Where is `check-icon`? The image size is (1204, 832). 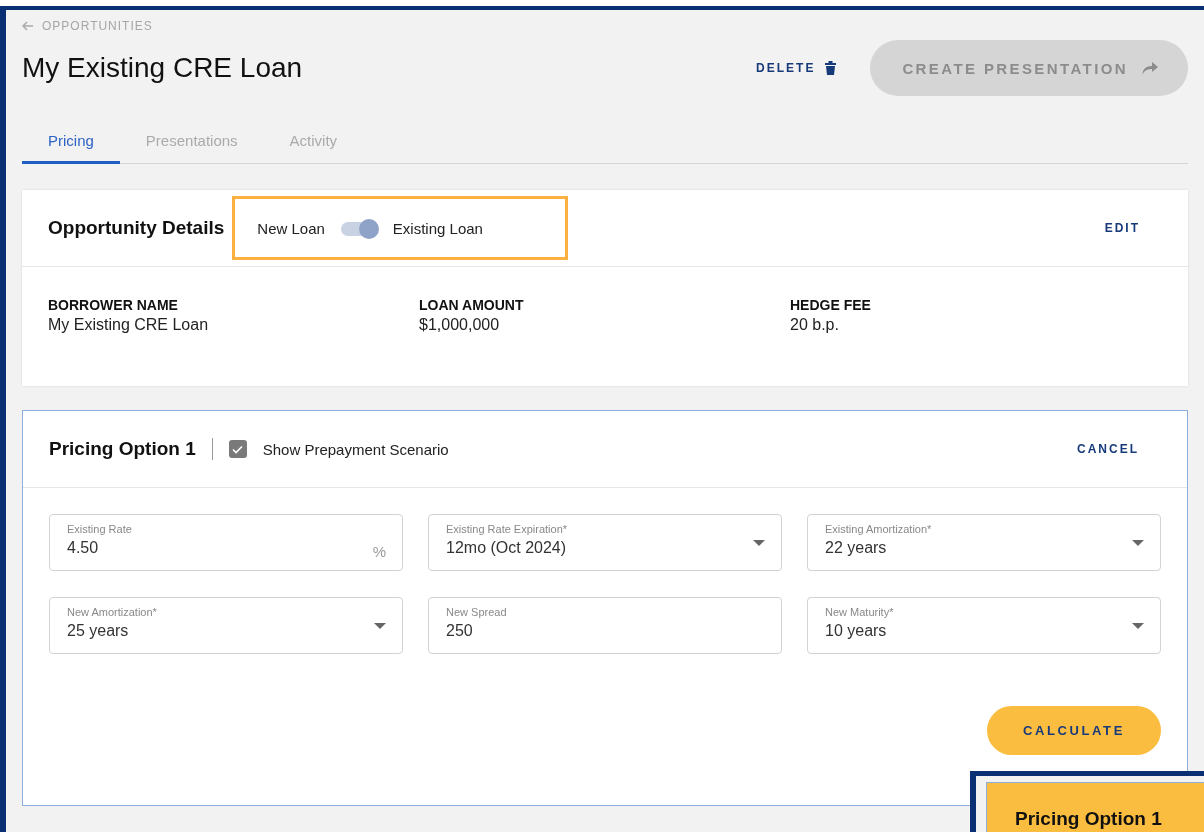 check-icon is located at coordinates (238, 449).